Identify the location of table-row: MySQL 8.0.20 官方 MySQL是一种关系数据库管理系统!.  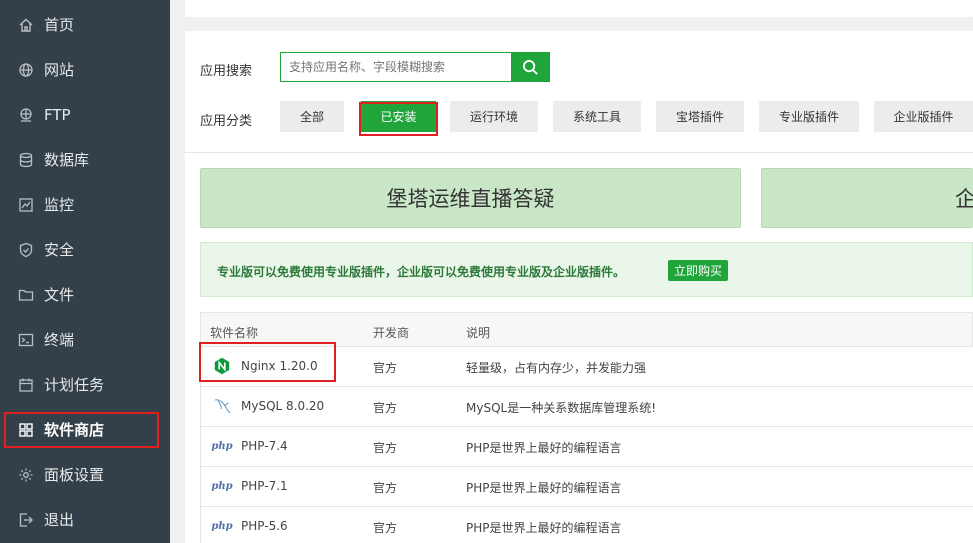
(586, 407).